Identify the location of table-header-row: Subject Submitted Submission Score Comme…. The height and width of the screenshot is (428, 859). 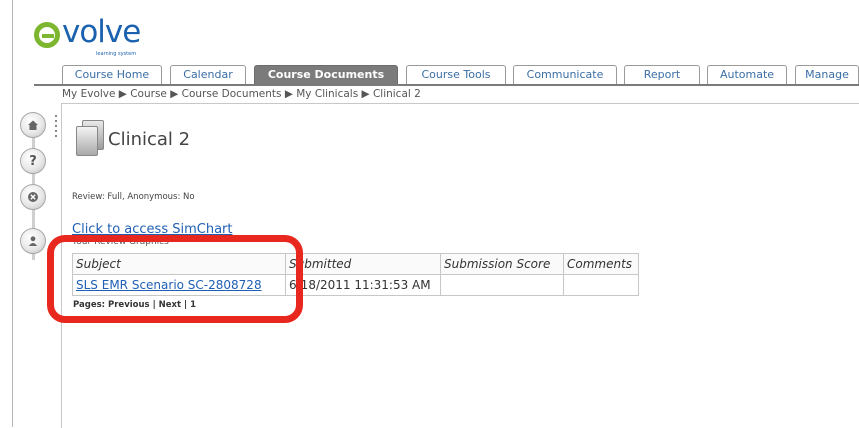
(355, 264).